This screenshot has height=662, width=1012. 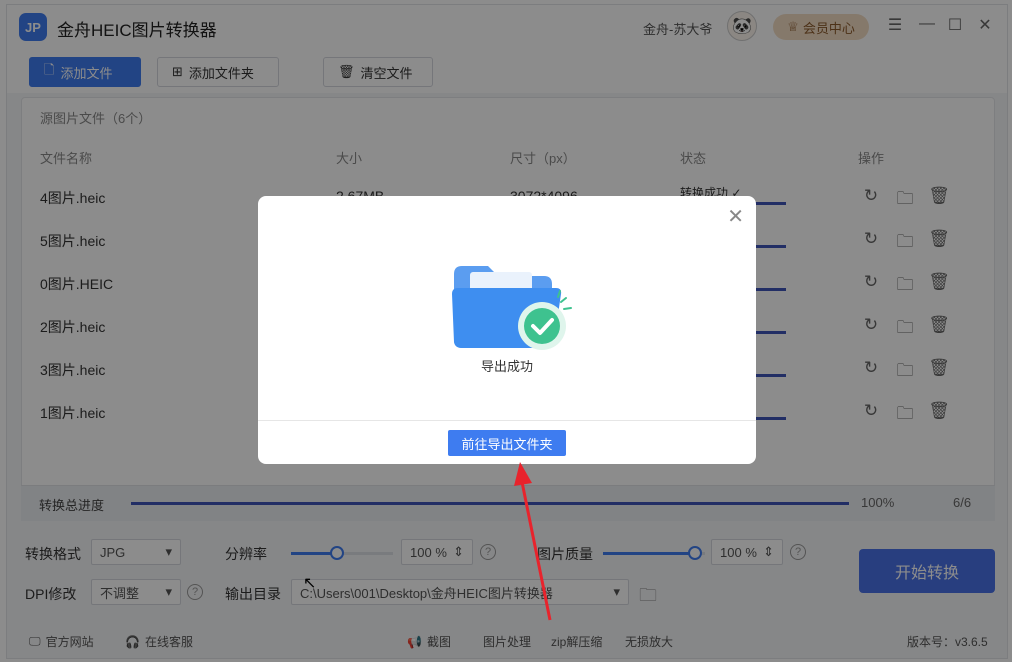 I want to click on export-success-message: 导出成功, so click(x=506, y=366).